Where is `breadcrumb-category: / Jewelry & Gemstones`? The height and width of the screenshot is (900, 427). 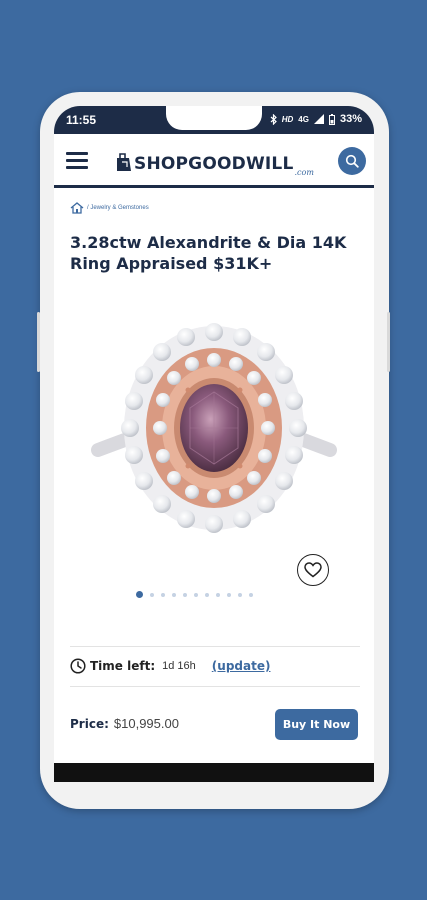 breadcrumb-category: / Jewelry & Gemstones is located at coordinates (118, 208).